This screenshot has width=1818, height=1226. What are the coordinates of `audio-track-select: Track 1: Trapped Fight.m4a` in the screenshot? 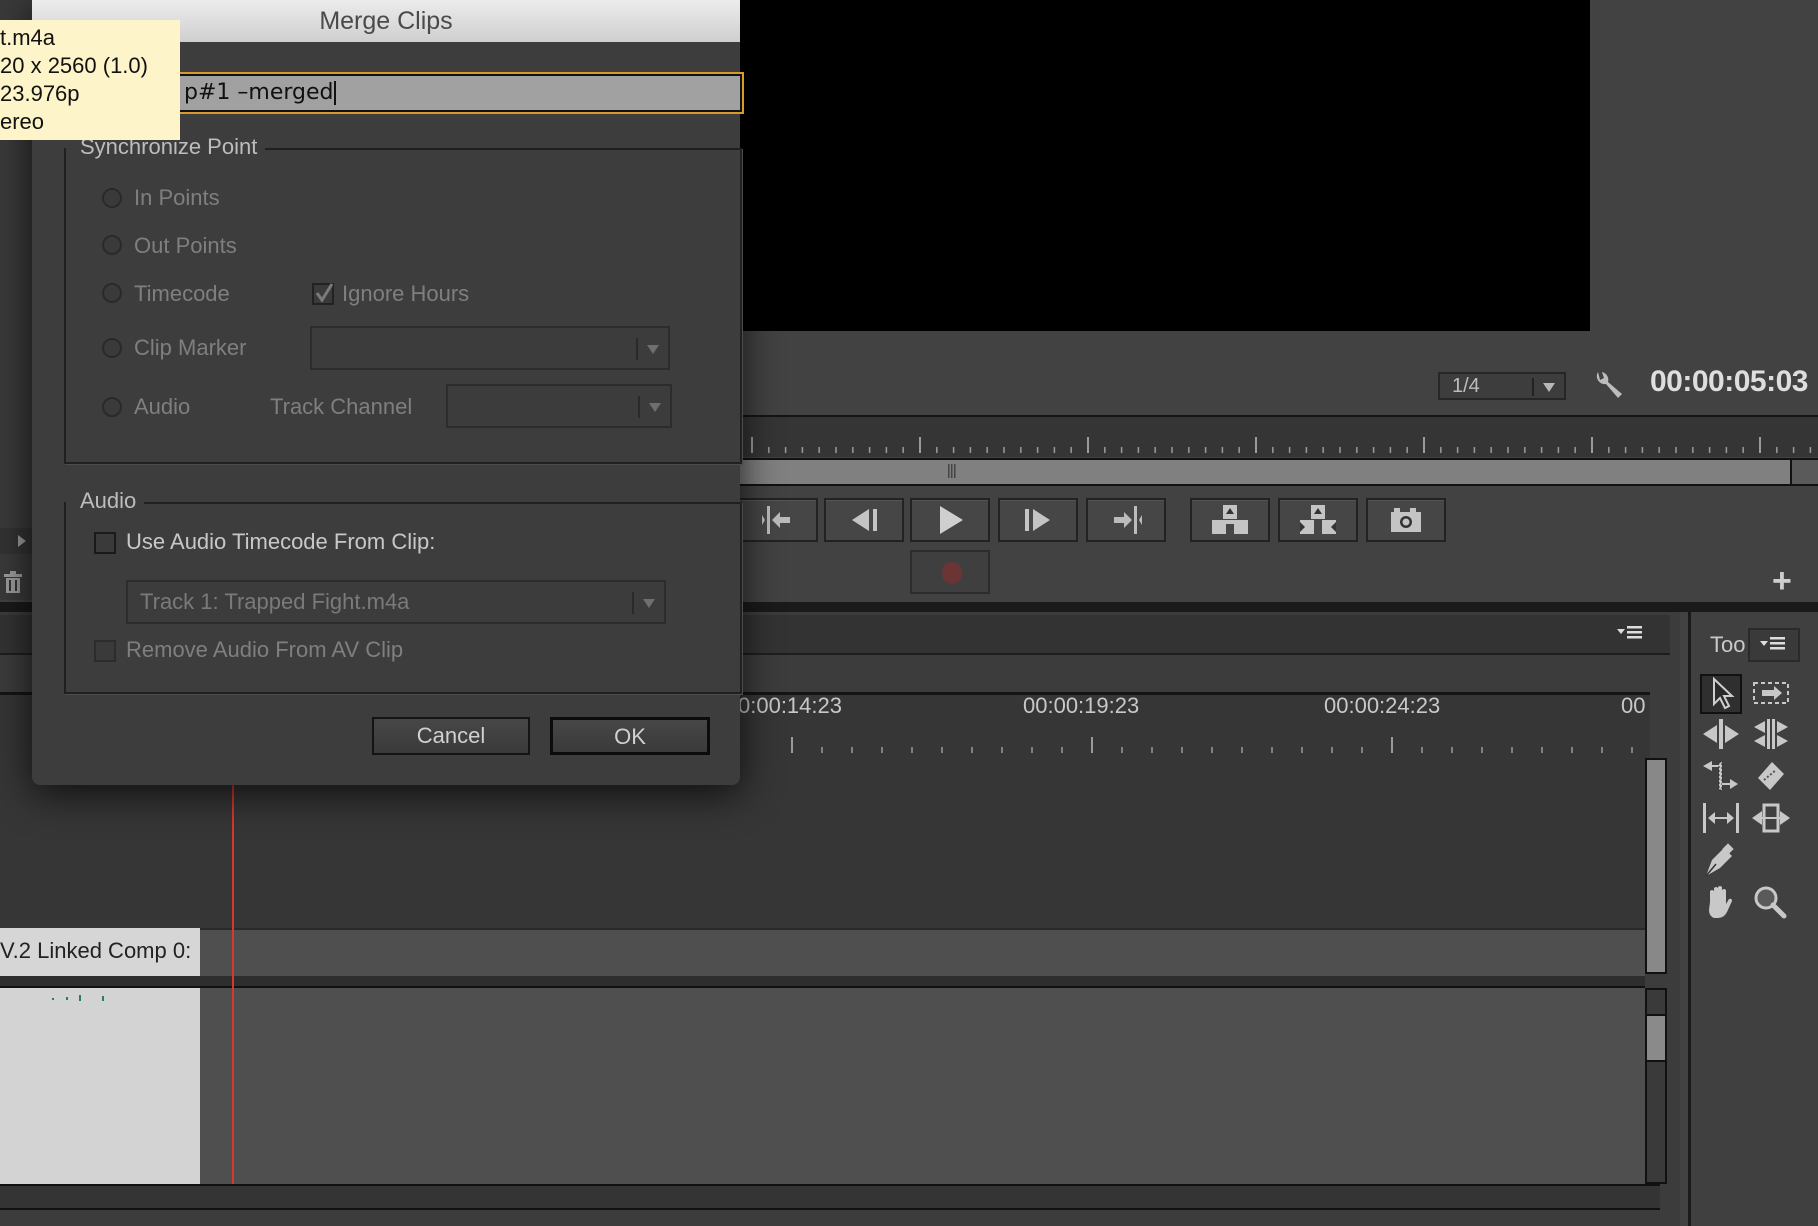 It's located at (396, 602).